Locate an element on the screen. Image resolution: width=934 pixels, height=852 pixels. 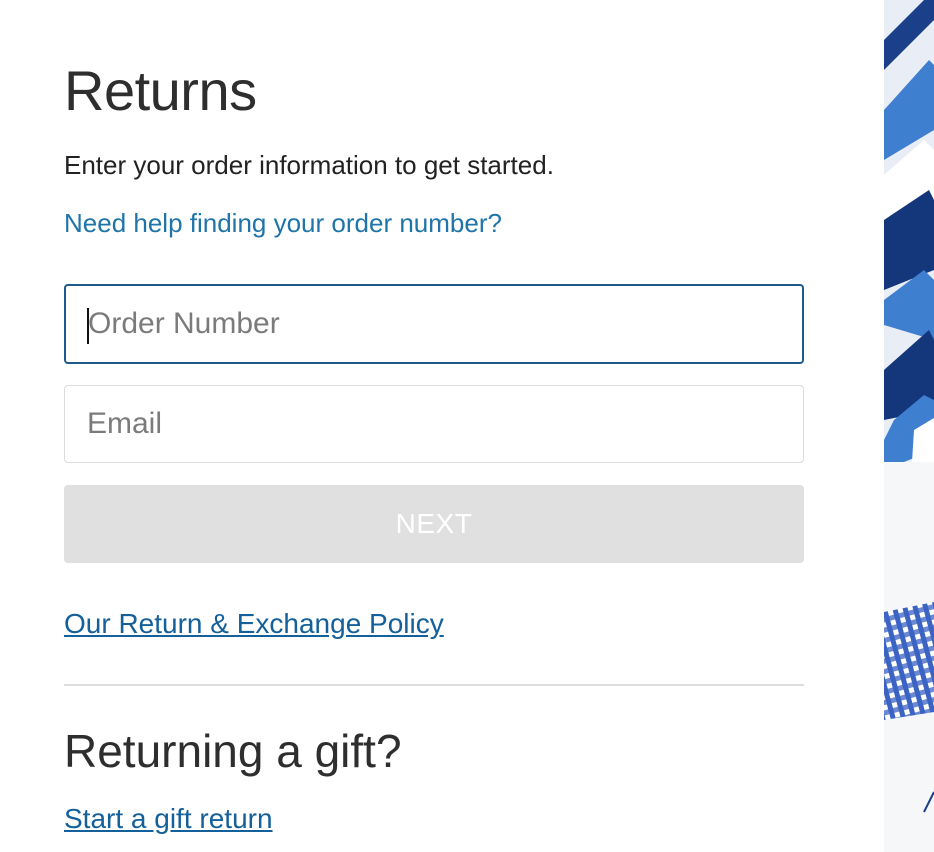
next-button: NEXT is located at coordinates (434, 524).